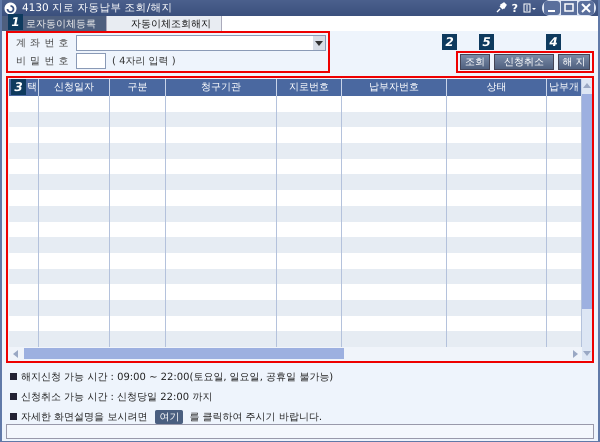 Image resolution: width=600 pixels, height=442 pixels. What do you see at coordinates (15, 22) in the screenshot?
I see `number-badge: 1` at bounding box center [15, 22].